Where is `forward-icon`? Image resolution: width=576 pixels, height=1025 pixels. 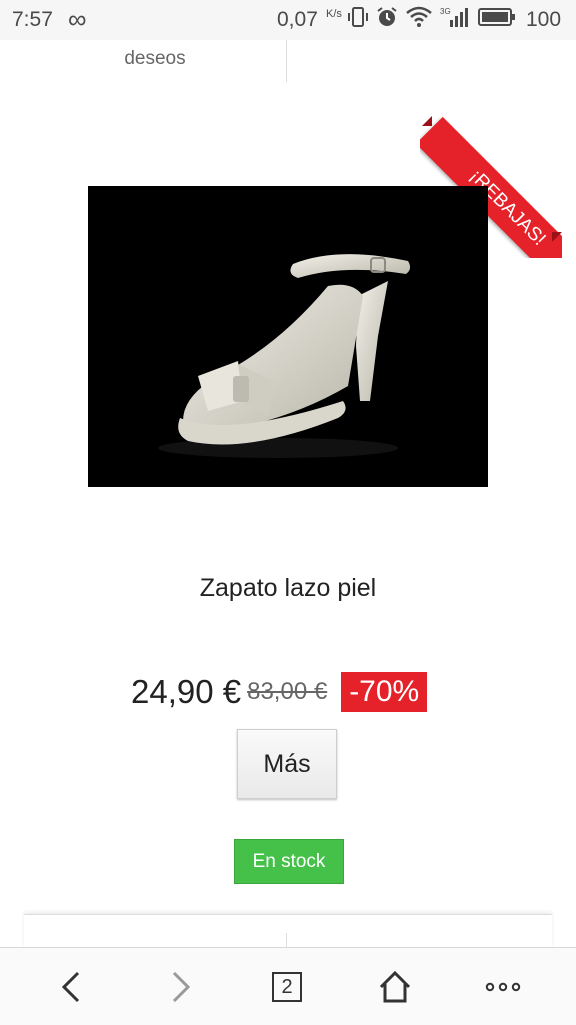
forward-icon is located at coordinates (181, 987).